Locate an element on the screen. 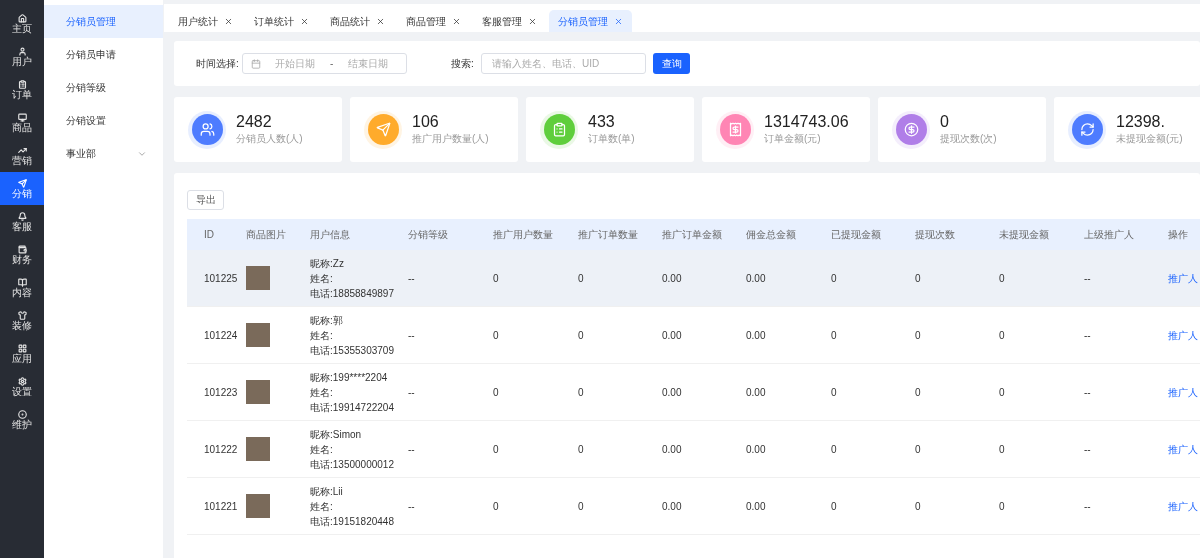 Image resolution: width=1200 pixels, height=558 pixels. nickname-text: 昵称:Zz is located at coordinates (327, 263).